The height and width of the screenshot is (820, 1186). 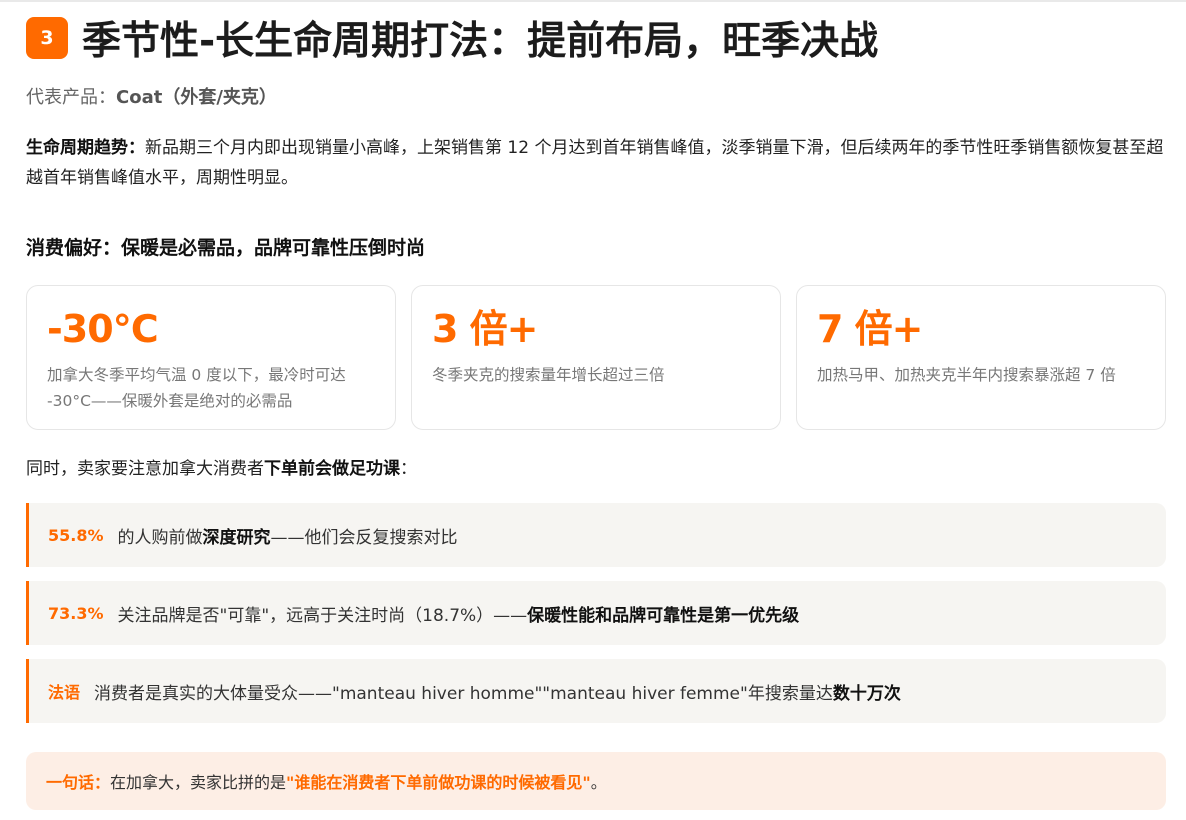 What do you see at coordinates (103, 329) in the screenshot?
I see `stat-value: -30℃` at bounding box center [103, 329].